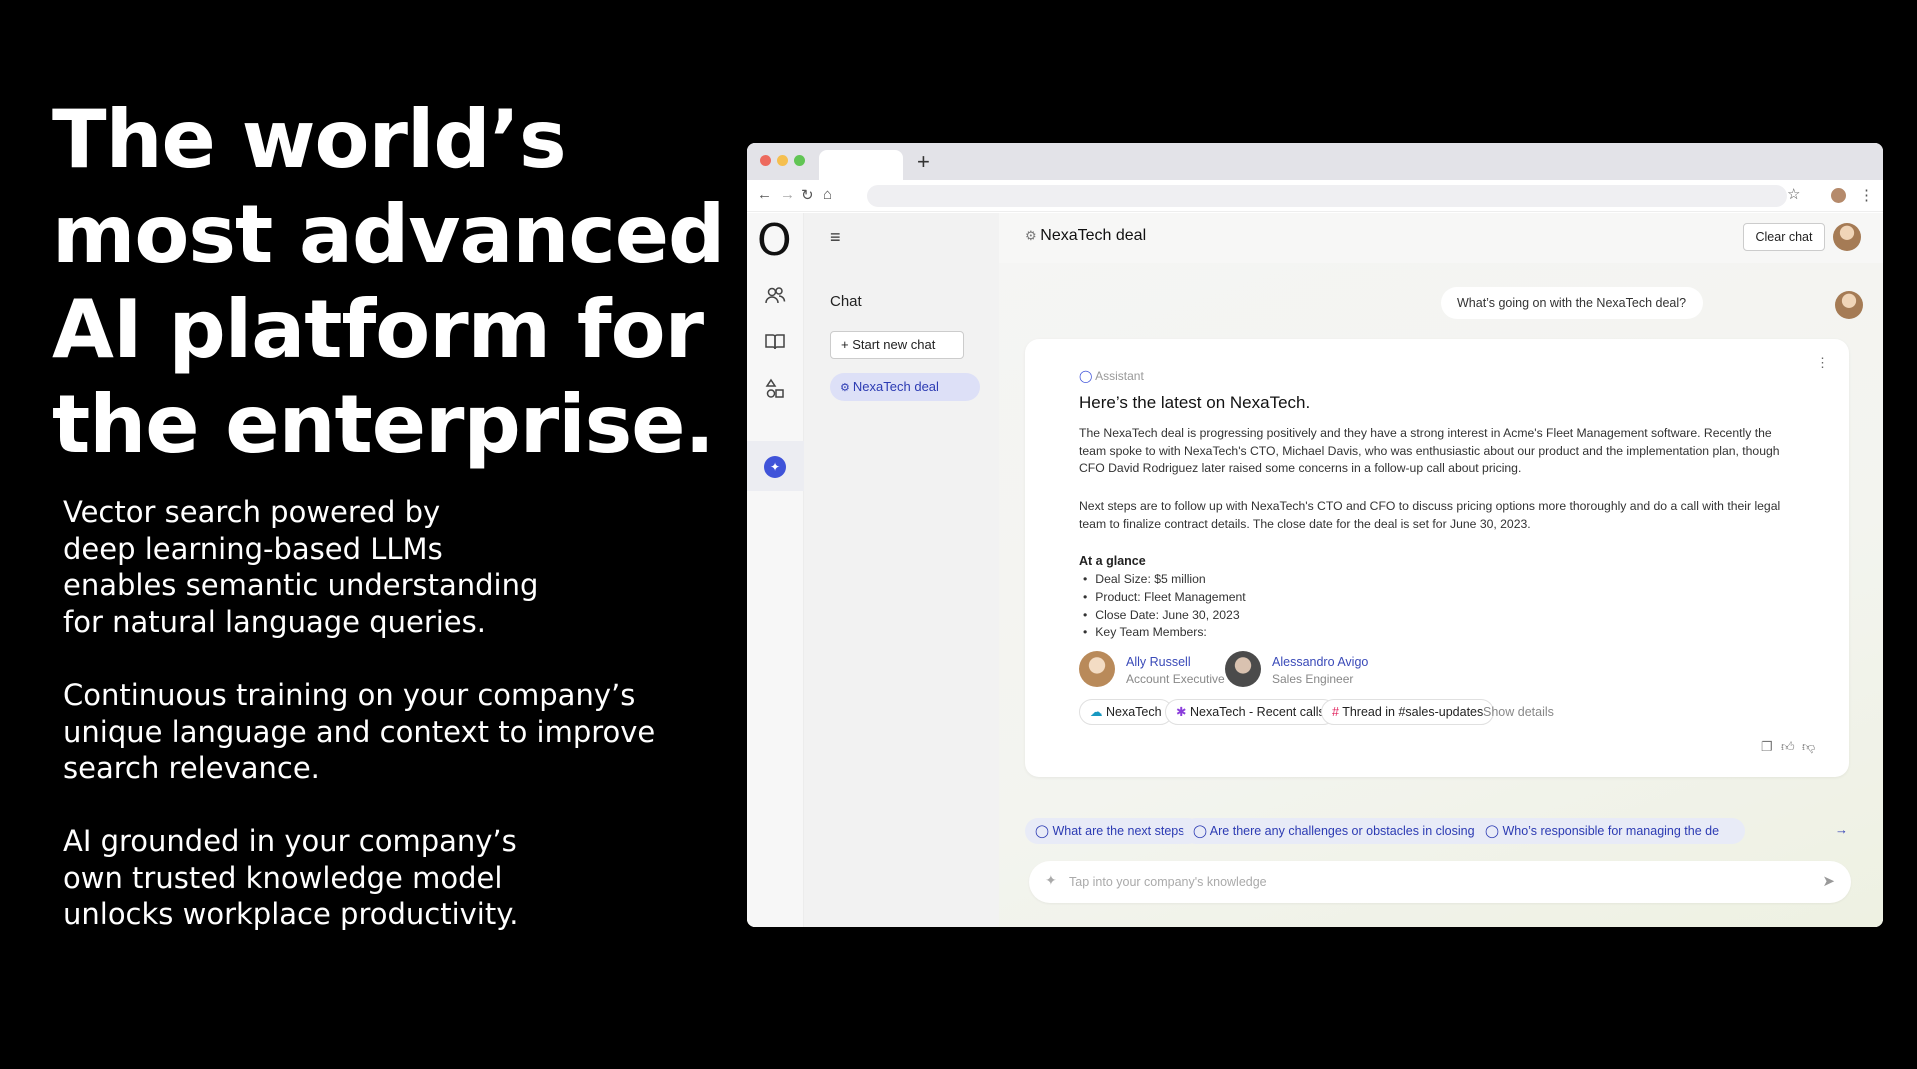  Describe the element at coordinates (799, 160) in the screenshot. I see `maximize-window-button` at that location.